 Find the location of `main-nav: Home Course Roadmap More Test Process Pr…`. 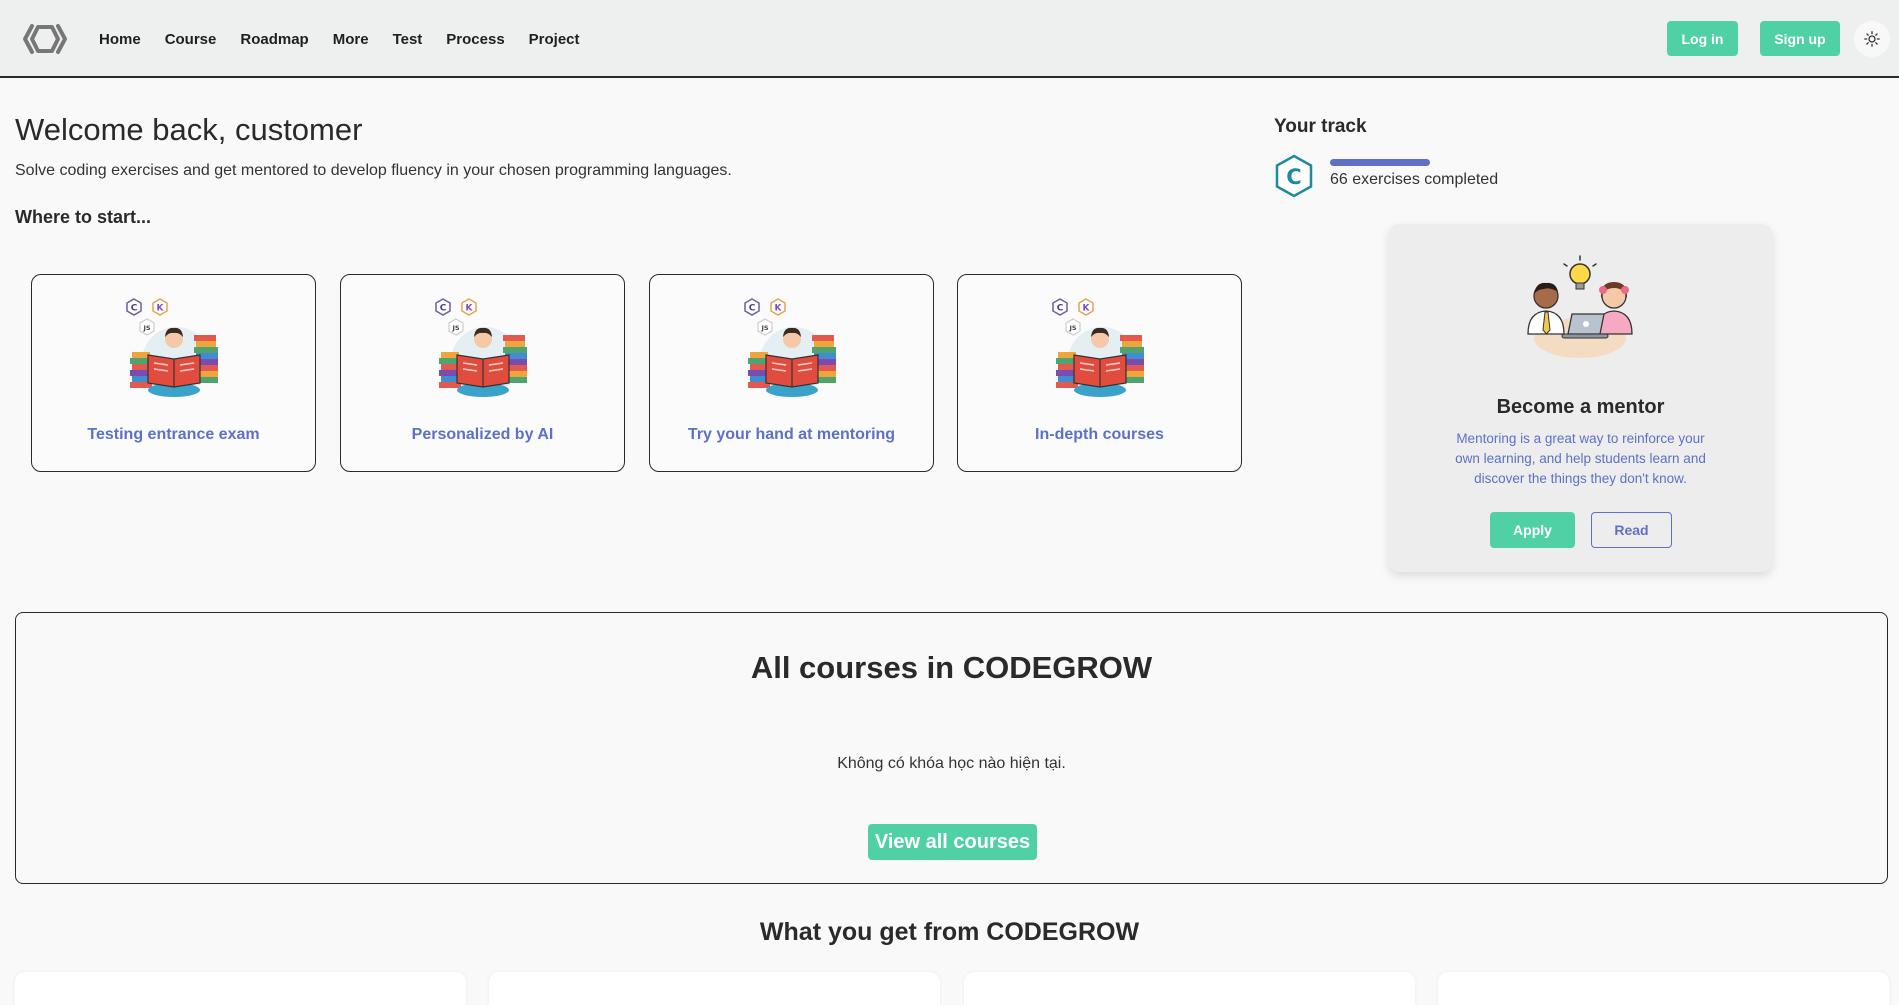

main-nav: Home Course Roadmap More Test Process Pr… is located at coordinates (351, 39).